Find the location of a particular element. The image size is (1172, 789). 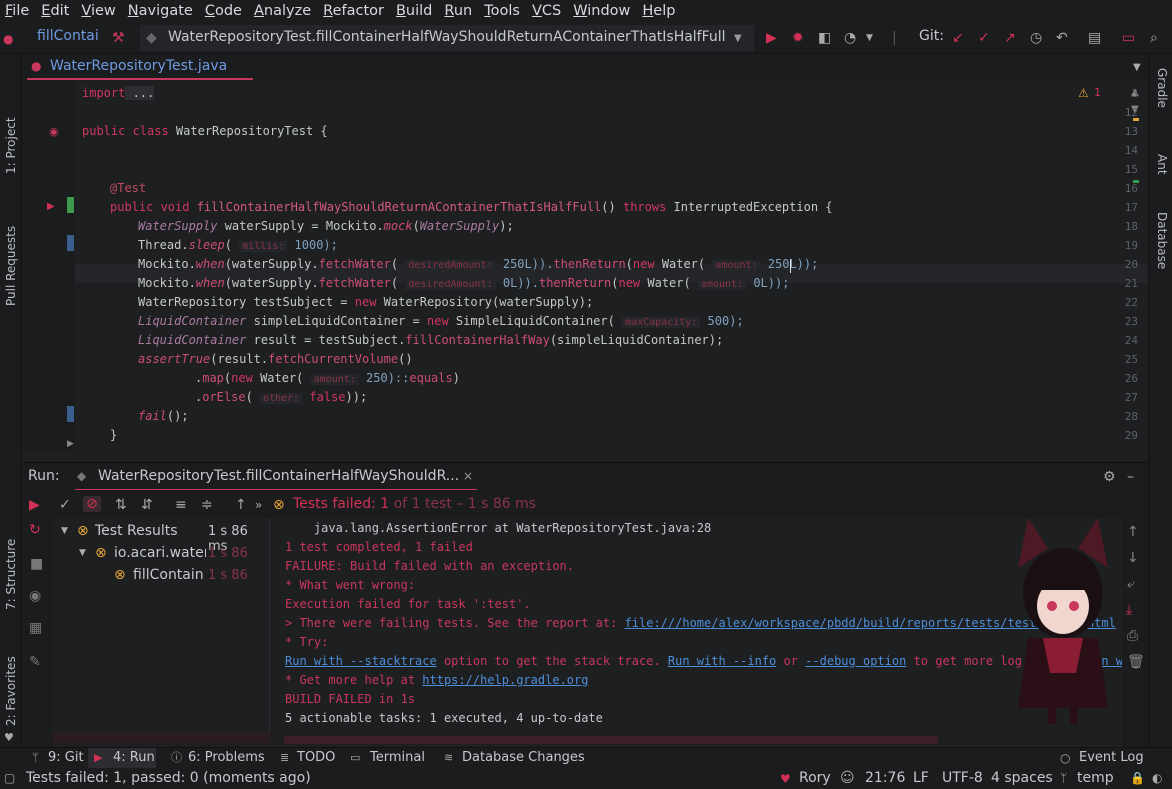

caret-position: 21:76 is located at coordinates (885, 778).